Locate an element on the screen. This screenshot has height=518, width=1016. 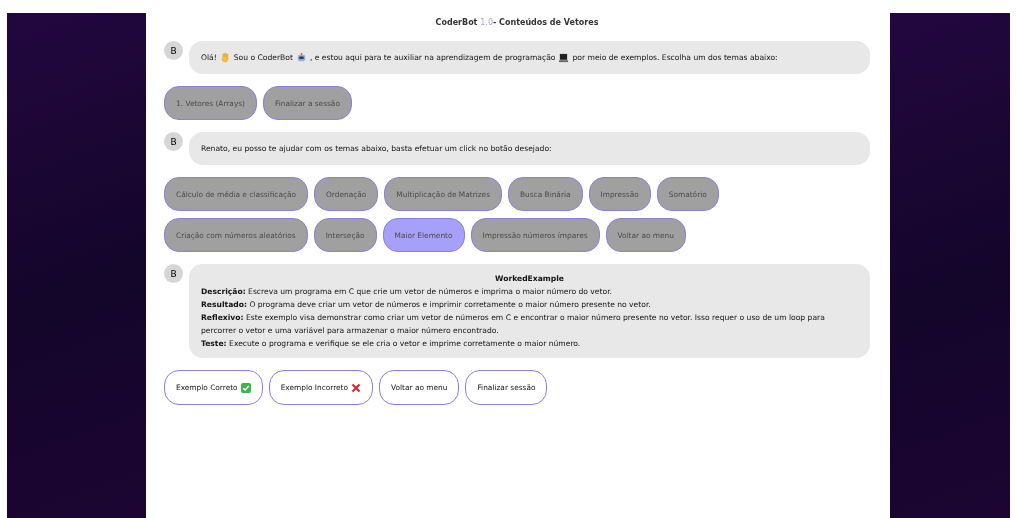
page-title: CoderBot 1.0- Conteúdos de Vetores is located at coordinates (517, 22).